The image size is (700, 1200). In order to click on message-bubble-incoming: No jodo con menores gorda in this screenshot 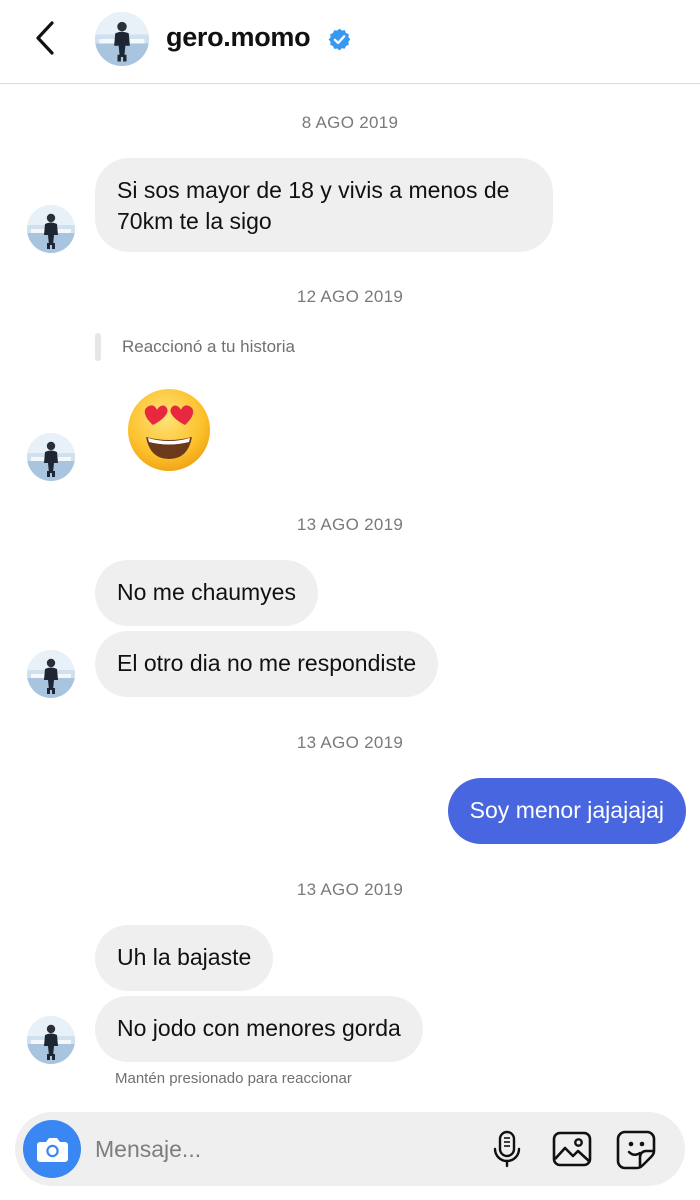, I will do `click(259, 1029)`.